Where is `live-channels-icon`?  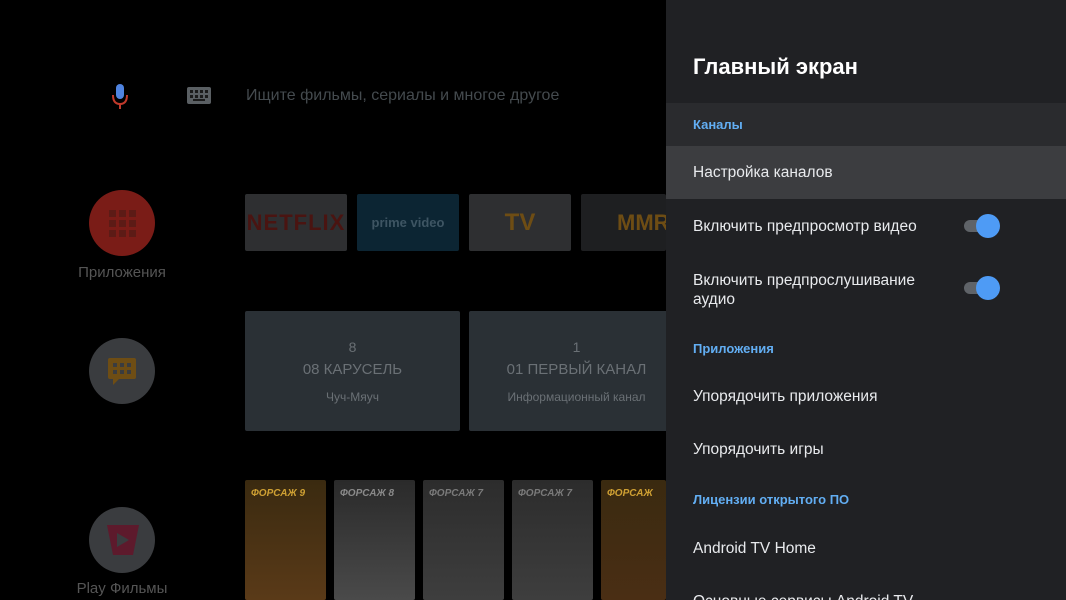
live-channels-icon is located at coordinates (122, 371).